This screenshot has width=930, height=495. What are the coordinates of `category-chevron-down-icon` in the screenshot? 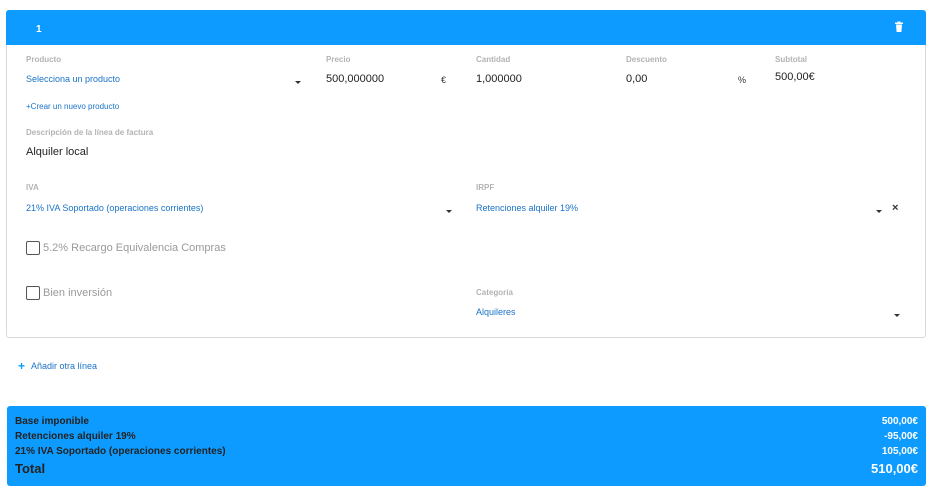 It's located at (897, 315).